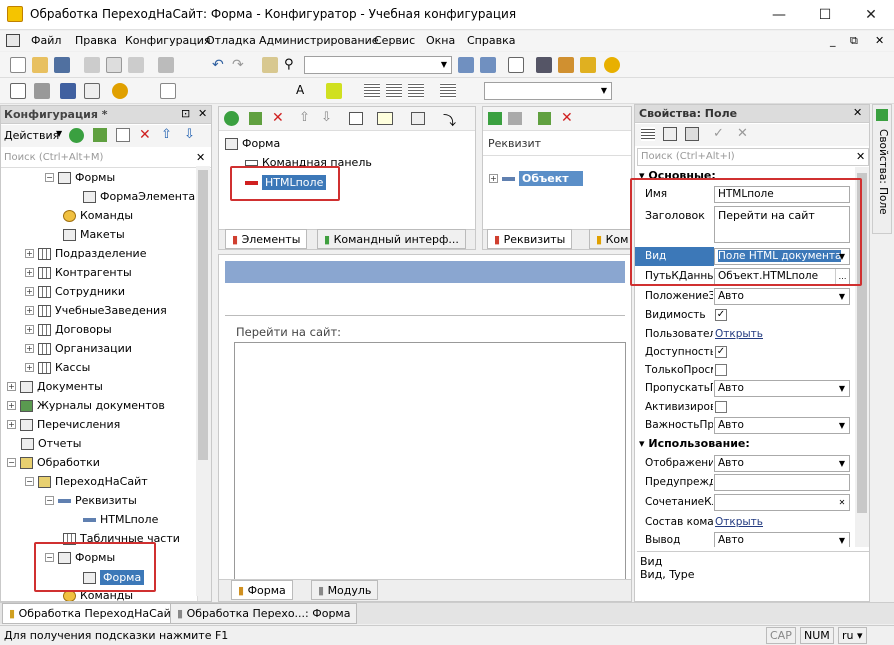 The height and width of the screenshot is (645, 894). I want to click on prop-skip-on-input: ПропускатьПриВводе Авто ▼, so click(745, 388).